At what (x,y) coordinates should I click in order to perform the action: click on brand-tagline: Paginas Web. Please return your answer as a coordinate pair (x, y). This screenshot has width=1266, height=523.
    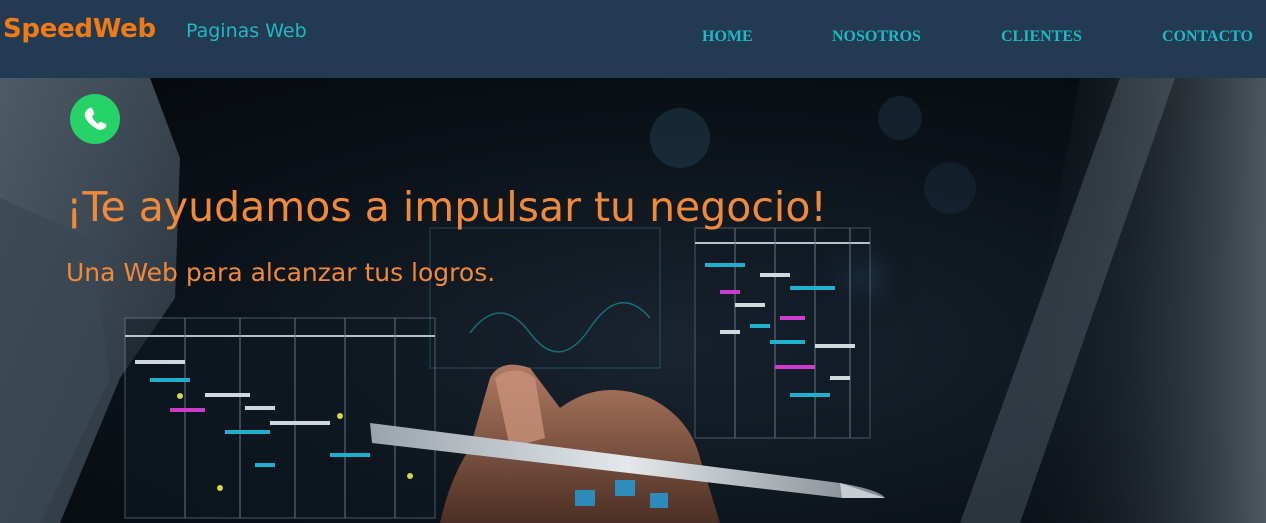
    Looking at the image, I should click on (246, 31).